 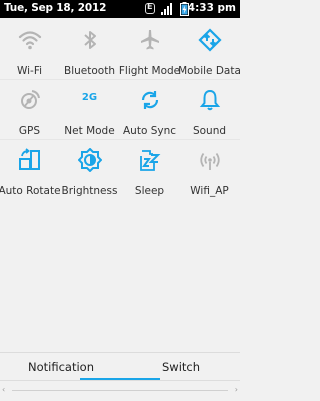 I want to click on network-type-label: E, so click(x=150, y=6).